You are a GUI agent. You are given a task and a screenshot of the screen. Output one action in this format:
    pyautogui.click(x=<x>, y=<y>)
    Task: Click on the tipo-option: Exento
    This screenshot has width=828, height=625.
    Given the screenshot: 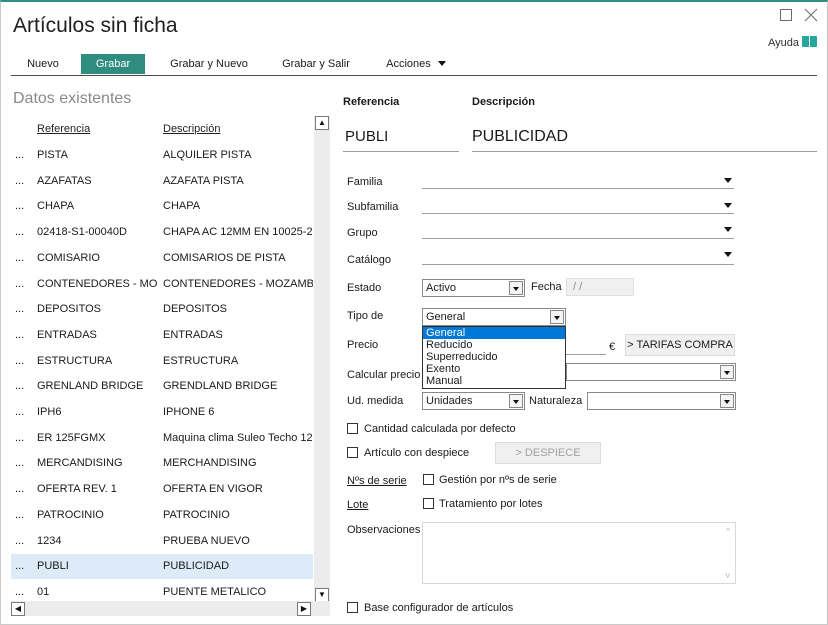 What is the action you would take?
    pyautogui.click(x=494, y=369)
    